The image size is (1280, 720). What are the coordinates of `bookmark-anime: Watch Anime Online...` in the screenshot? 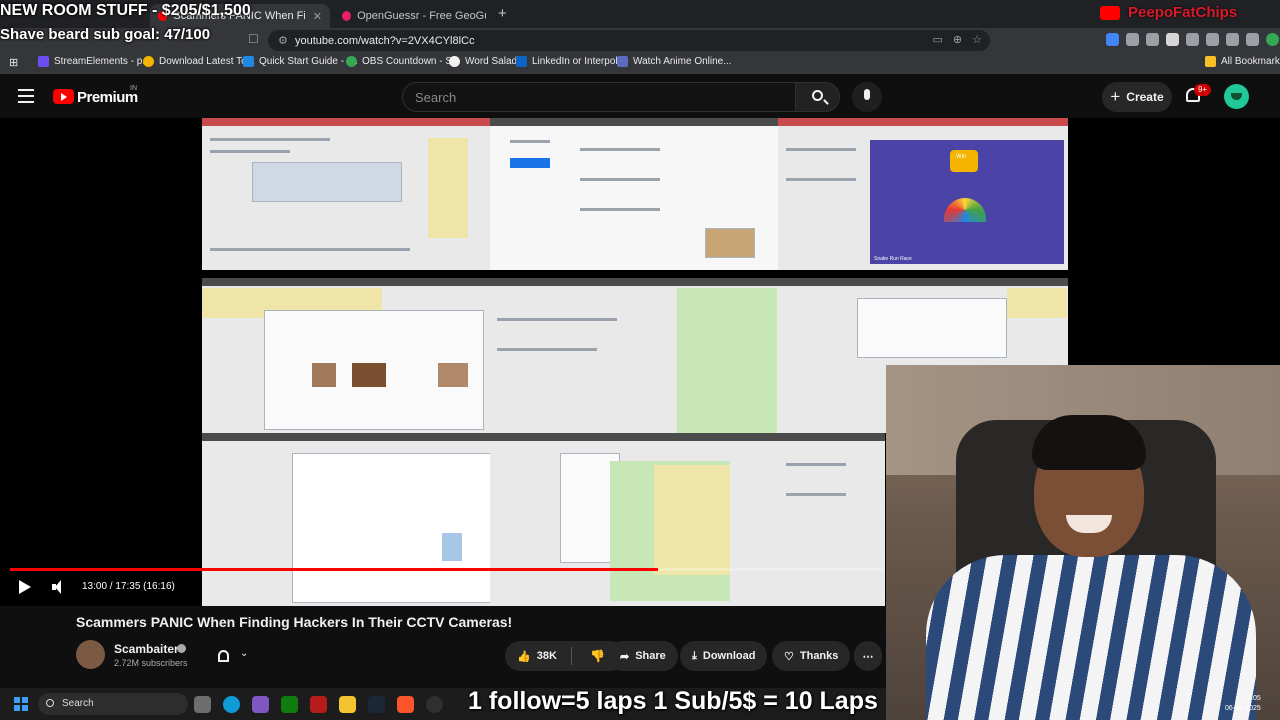 It's located at (674, 61).